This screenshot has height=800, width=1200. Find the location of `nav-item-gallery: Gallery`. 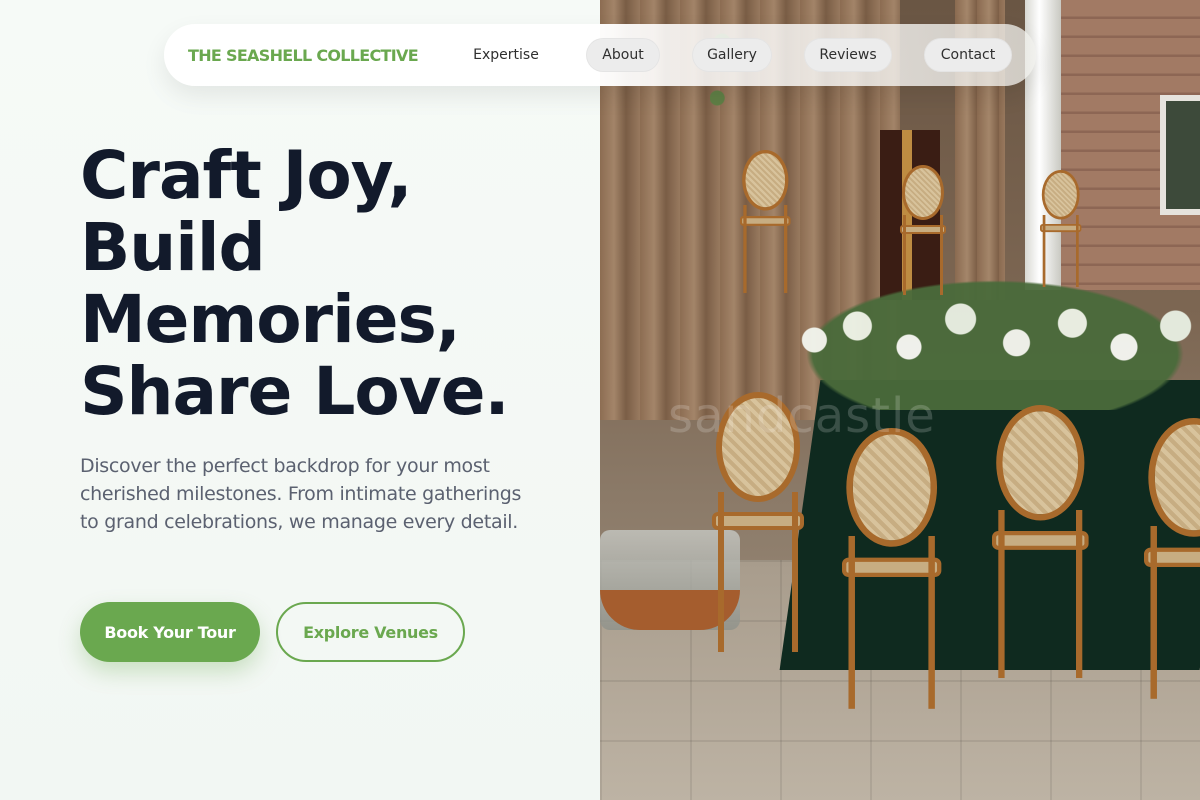

nav-item-gallery: Gallery is located at coordinates (732, 55).